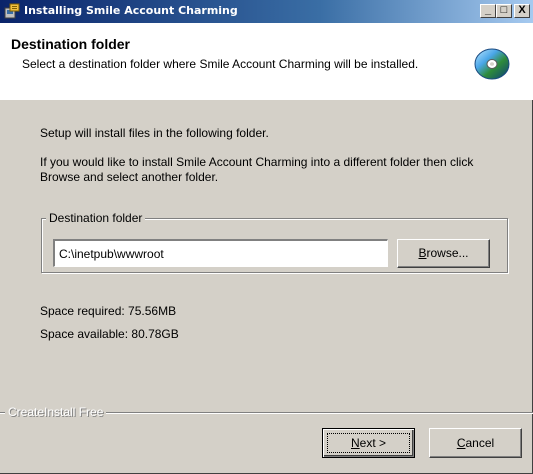 The image size is (533, 474). I want to click on browse-accel: B, so click(422, 253).